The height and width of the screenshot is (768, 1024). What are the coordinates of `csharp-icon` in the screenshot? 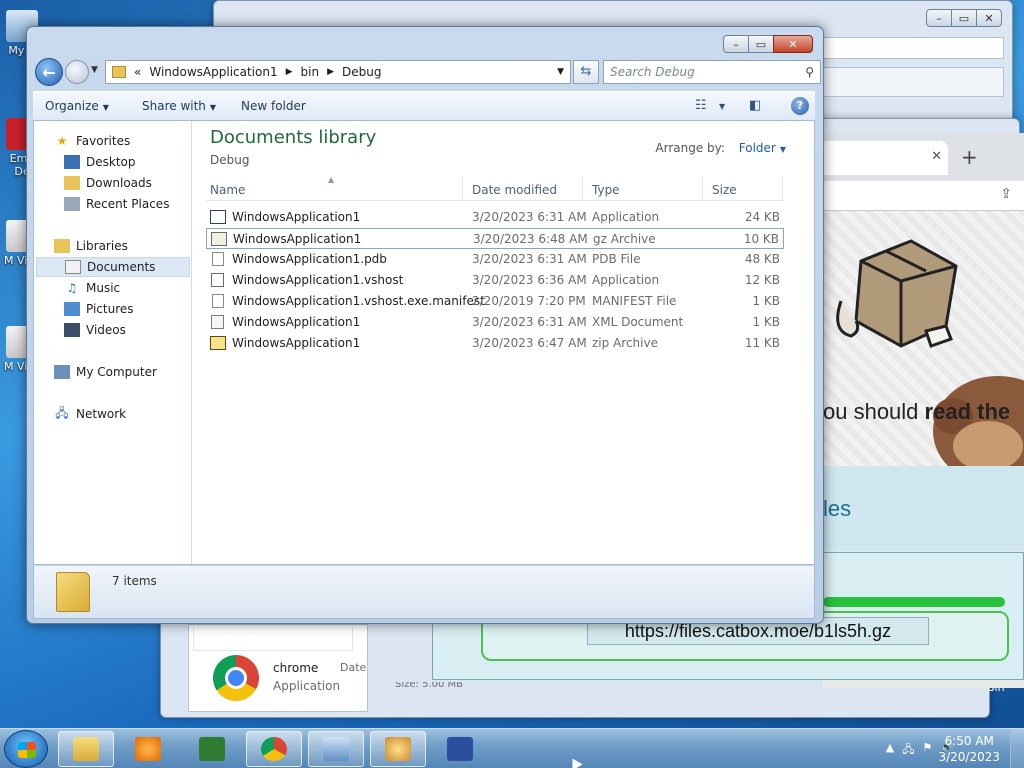 It's located at (212, 749).